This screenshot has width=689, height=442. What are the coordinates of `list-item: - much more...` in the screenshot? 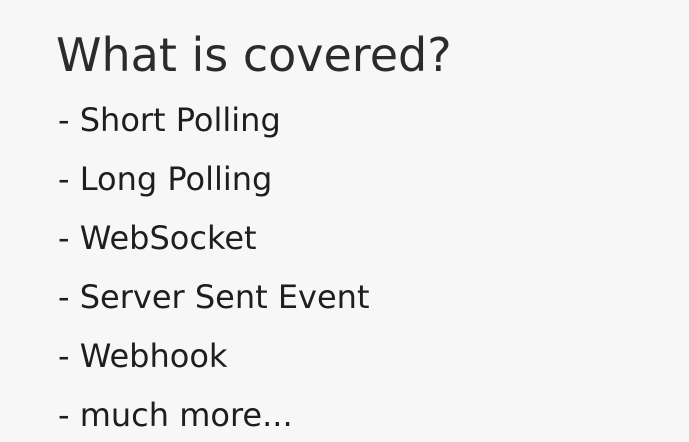 It's located at (175, 415).